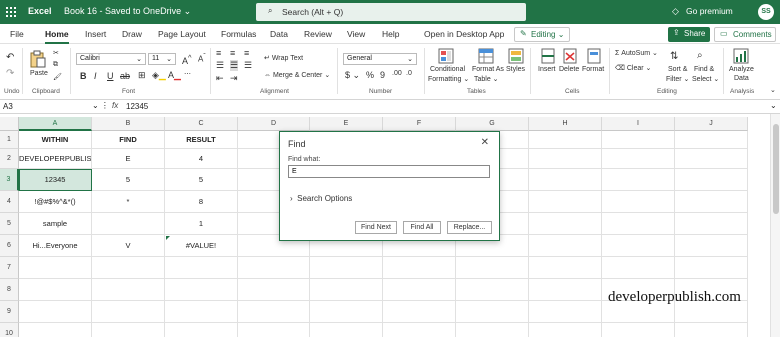 This screenshot has width=780, height=337. Describe the element at coordinates (100, 105) in the screenshot. I see `name-box-dropdown-icon: ⌄ ⋮` at that location.